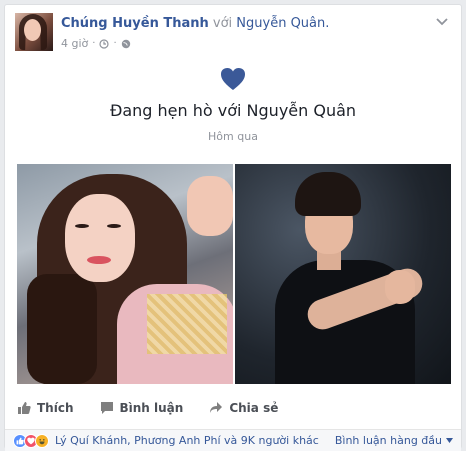 This screenshot has width=466, height=451. I want to click on post-actions: Thích Bình luận Chia sẻ, so click(233, 408).